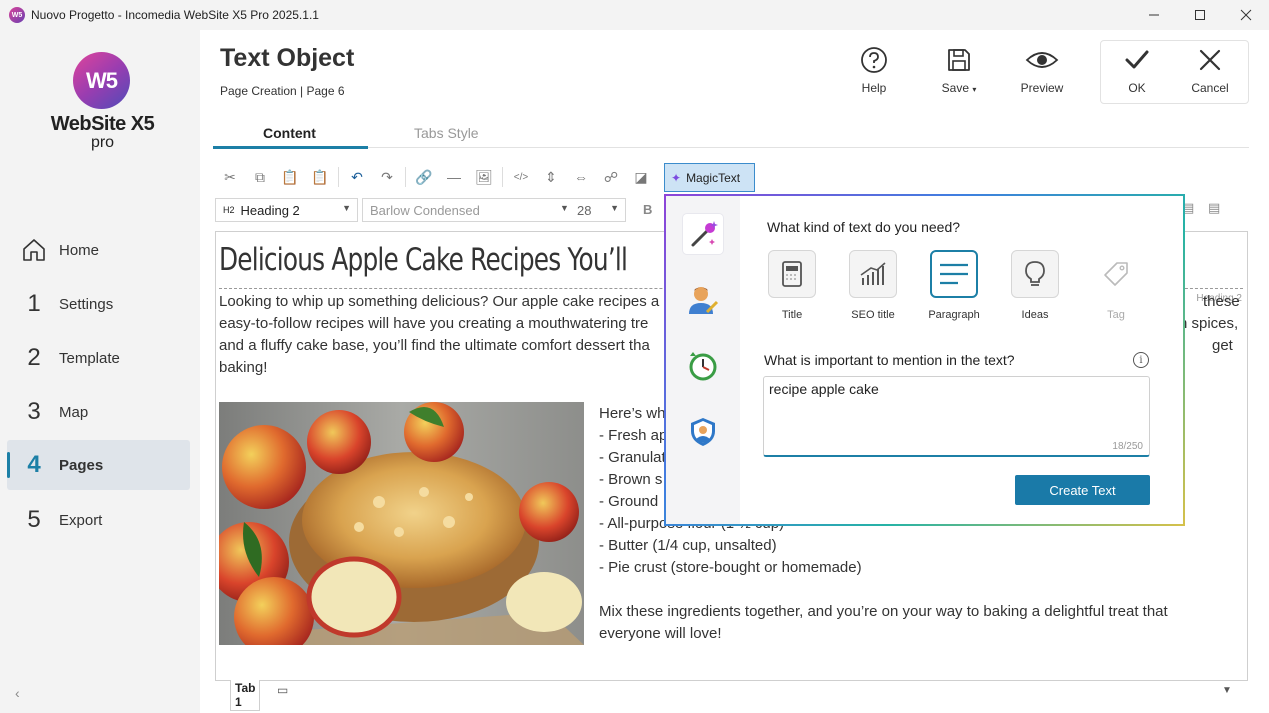  What do you see at coordinates (270, 210) in the screenshot?
I see `style-value: Heading 2` at bounding box center [270, 210].